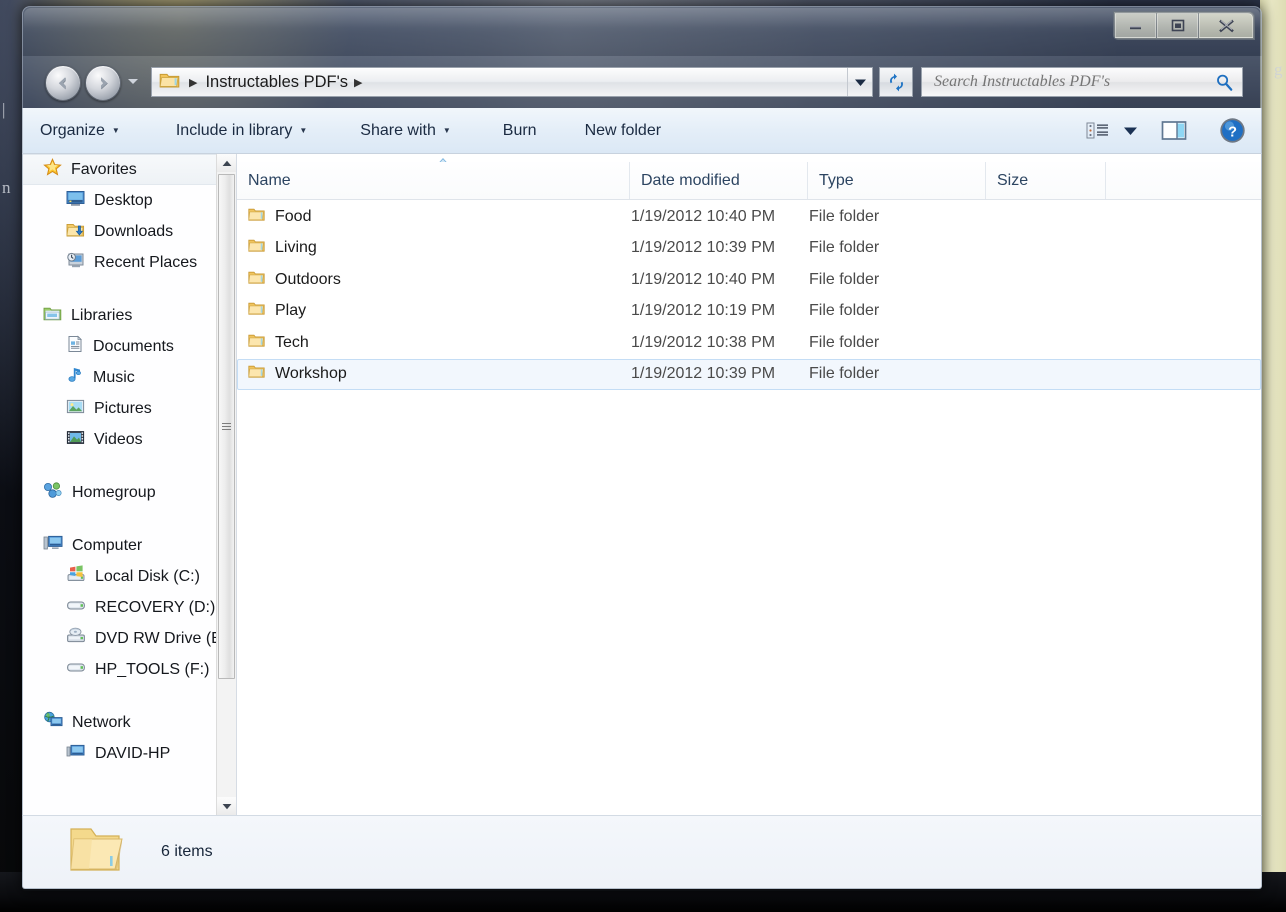 This screenshot has height=912, width=1286. What do you see at coordinates (75, 440) in the screenshot?
I see `videos-icon` at bounding box center [75, 440].